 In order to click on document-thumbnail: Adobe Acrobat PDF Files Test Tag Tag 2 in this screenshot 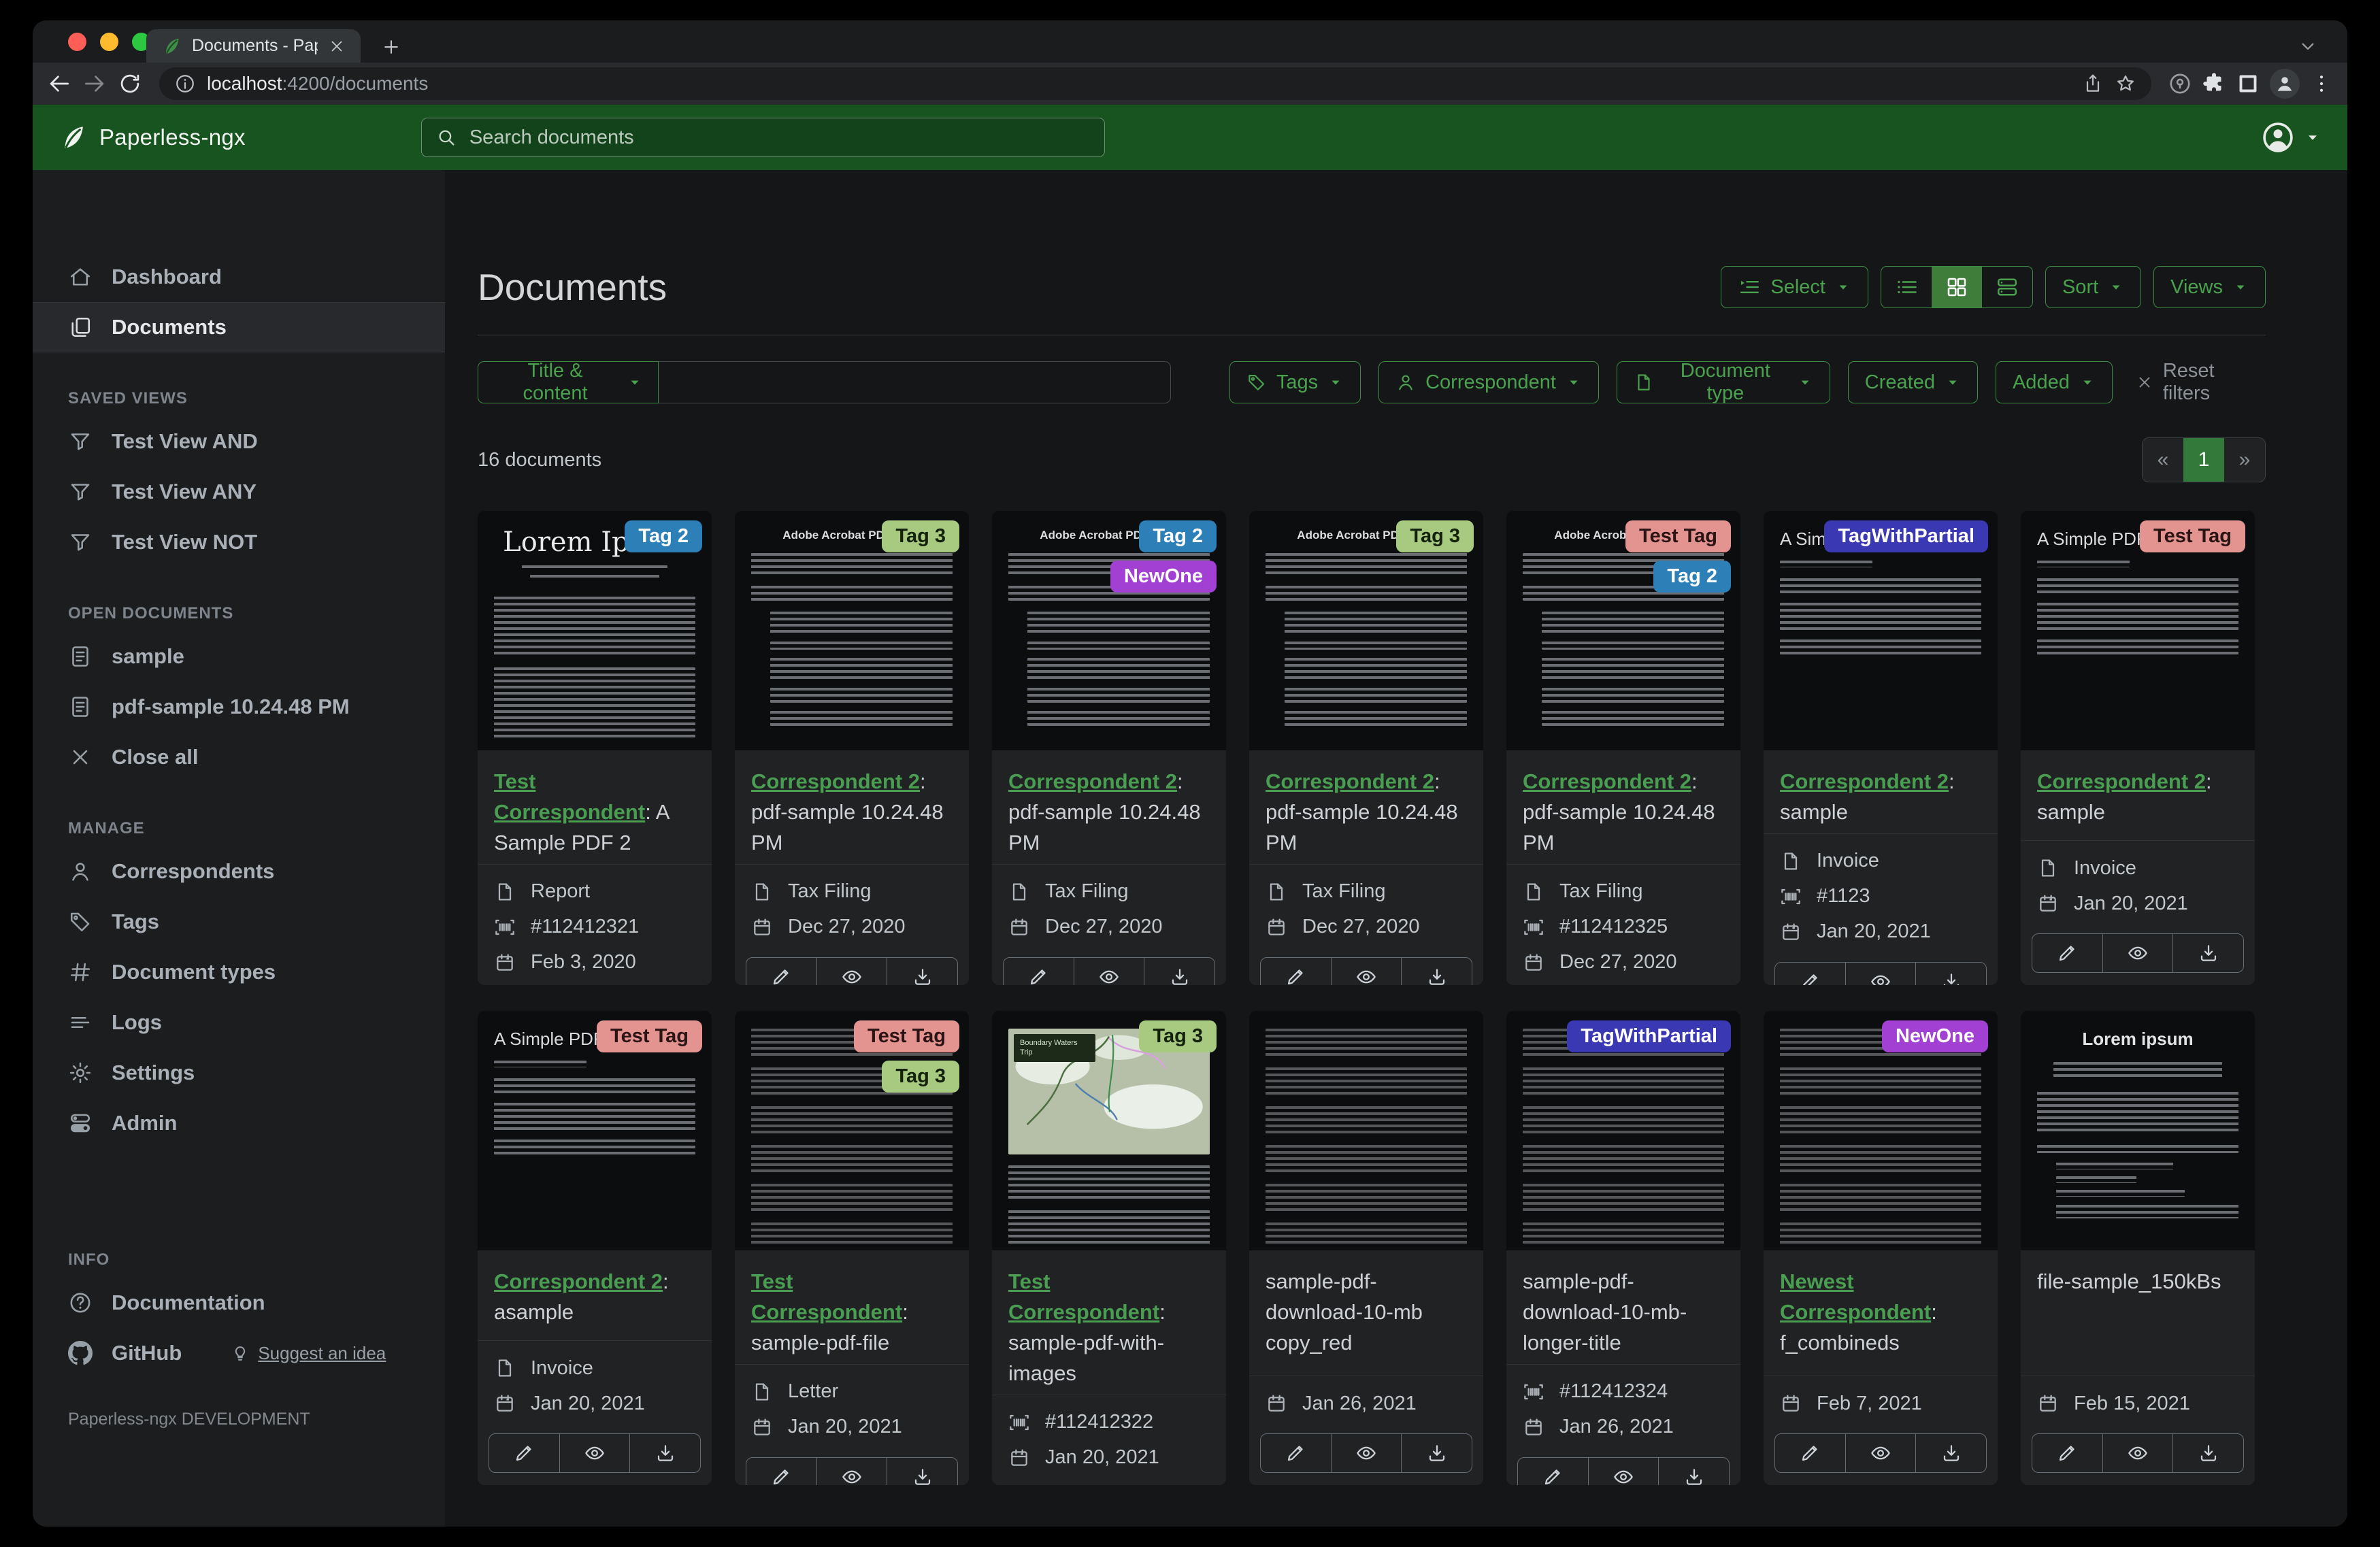, I will do `click(1623, 630)`.